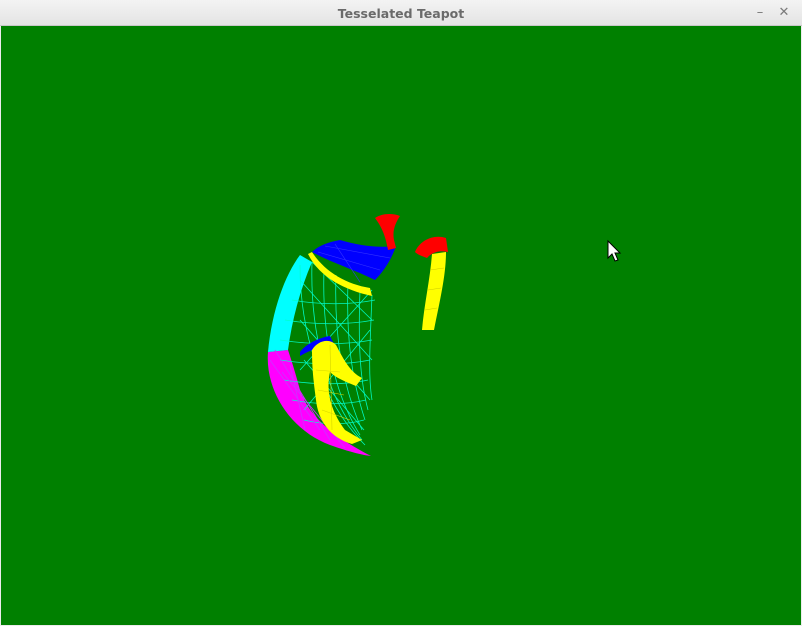  I want to click on title-bar: Tesselated Teapot – ✕, so click(401, 13).